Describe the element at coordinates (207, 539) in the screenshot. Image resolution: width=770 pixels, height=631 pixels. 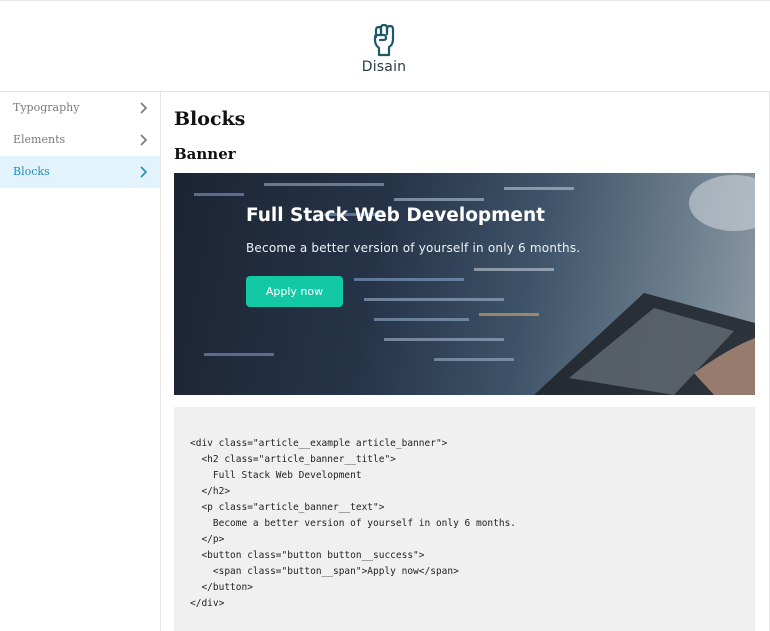
I see `code-line: </p>` at that location.